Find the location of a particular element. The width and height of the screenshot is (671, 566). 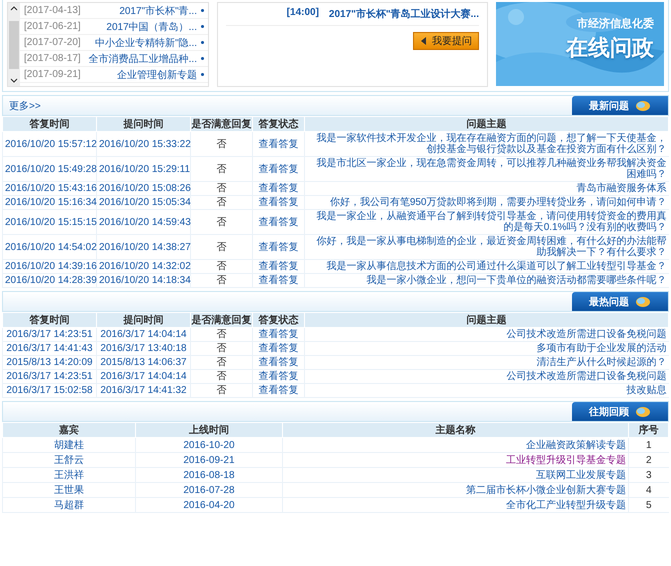

arrow-left-icon is located at coordinates (424, 41).